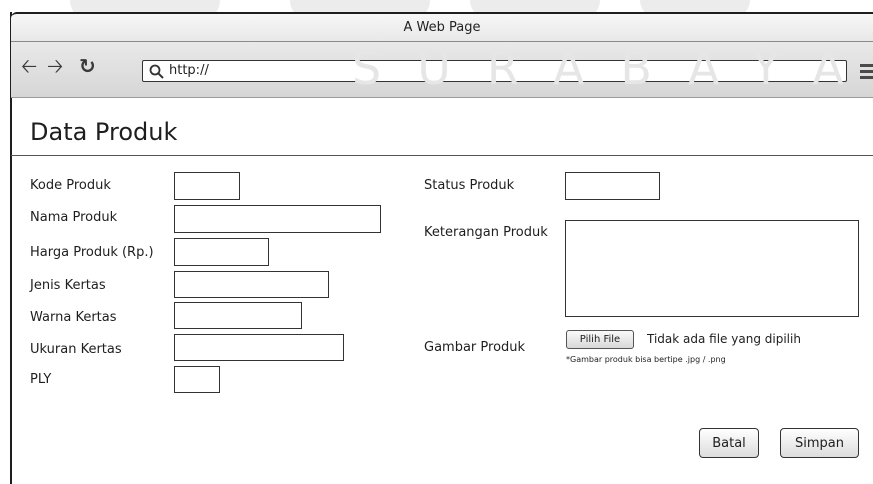  I want to click on label-harga-produk: Harga Produk (Rp.), so click(92, 252).